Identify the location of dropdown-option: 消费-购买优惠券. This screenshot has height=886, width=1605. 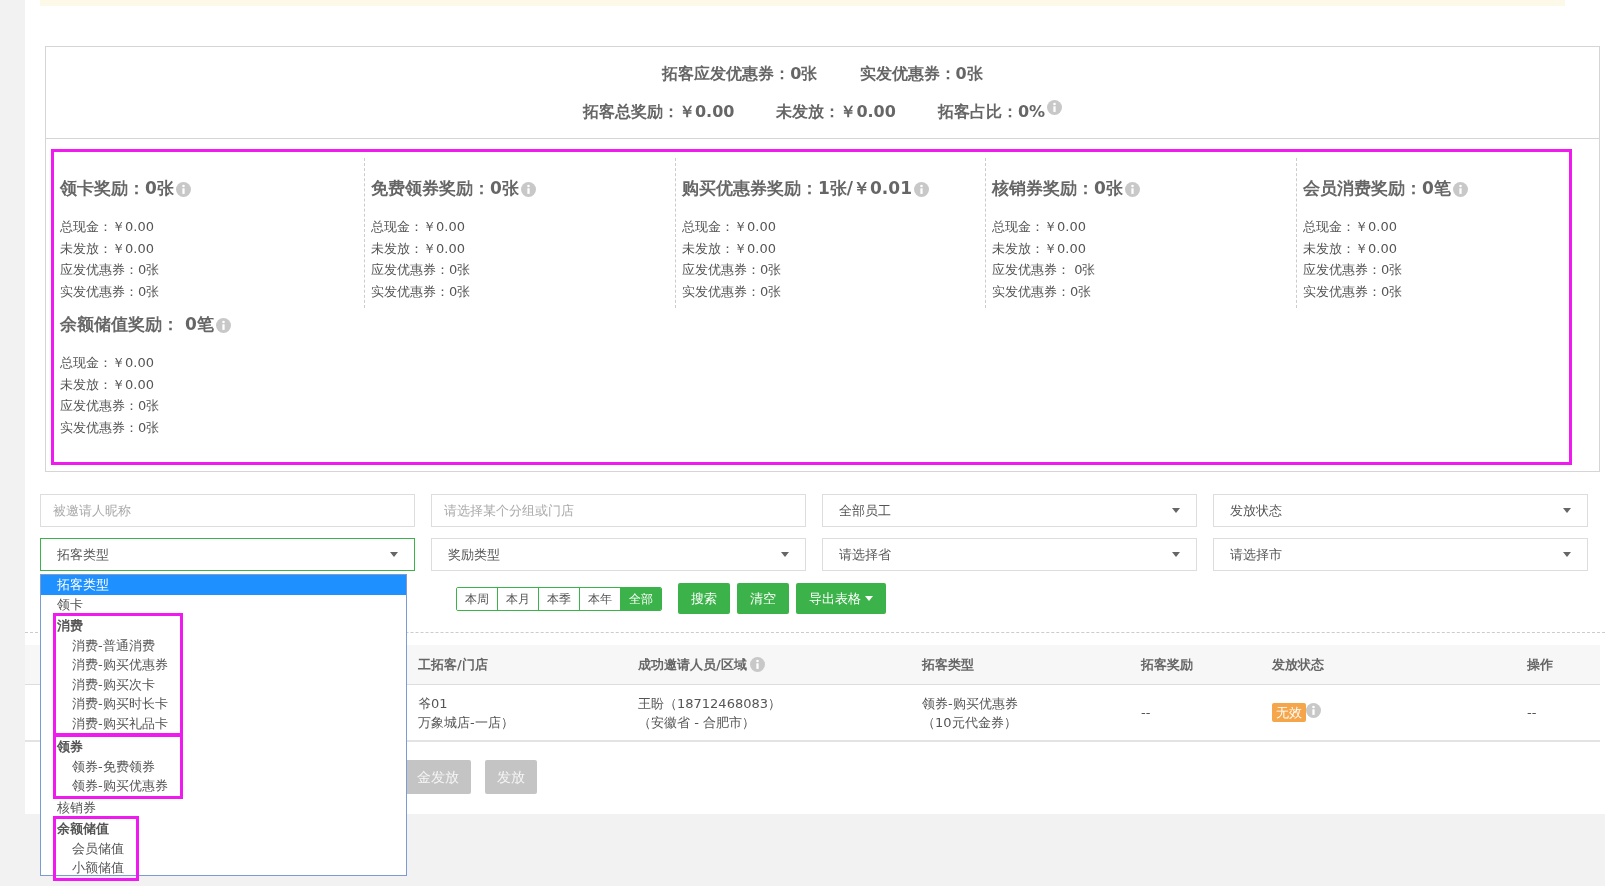
(112, 665).